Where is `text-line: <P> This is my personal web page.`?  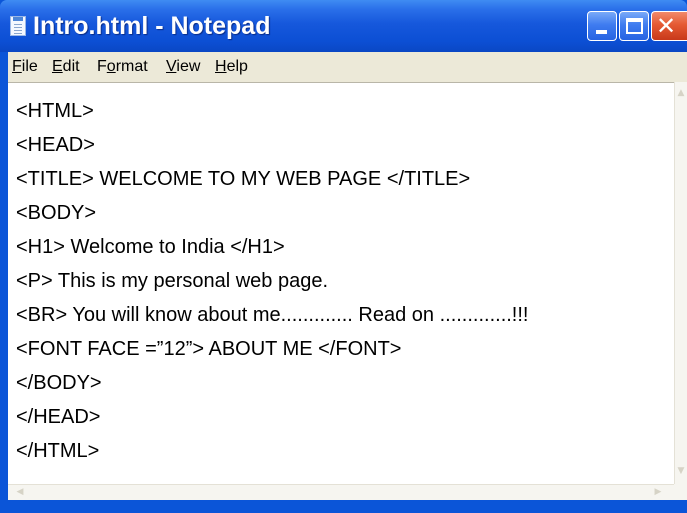
text-line: <P> This is my personal web page. is located at coordinates (172, 281).